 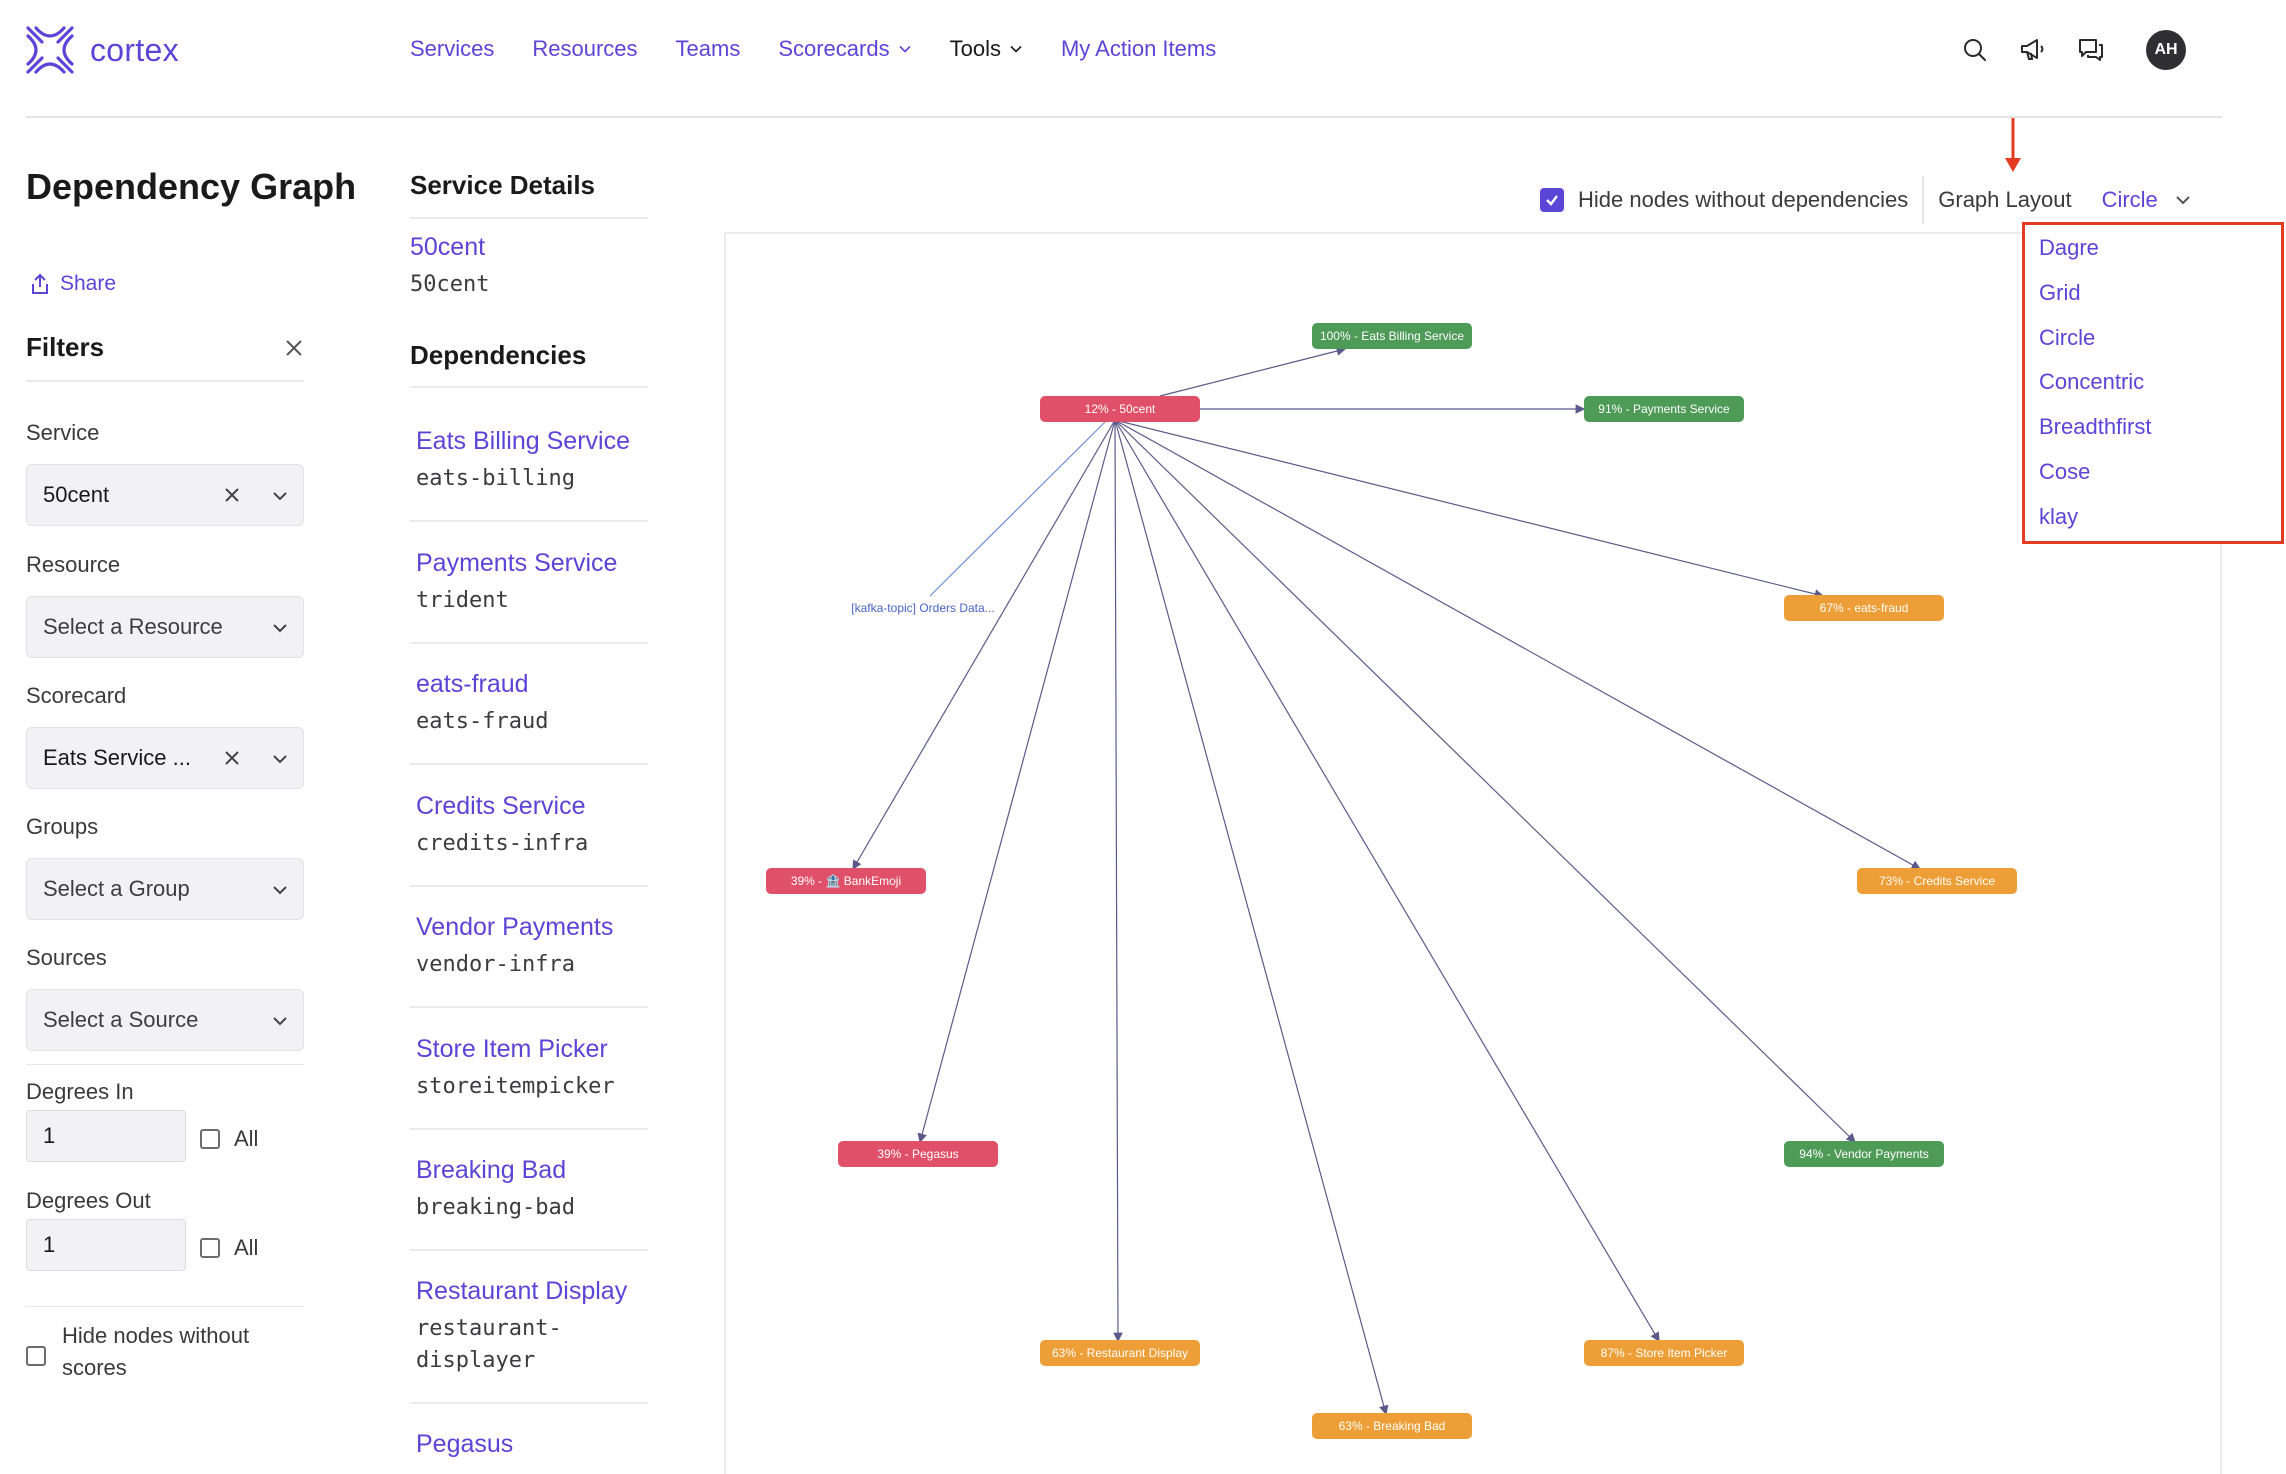 I want to click on graph-node-breaking: 63% - Breaking Bad, so click(x=1392, y=1426).